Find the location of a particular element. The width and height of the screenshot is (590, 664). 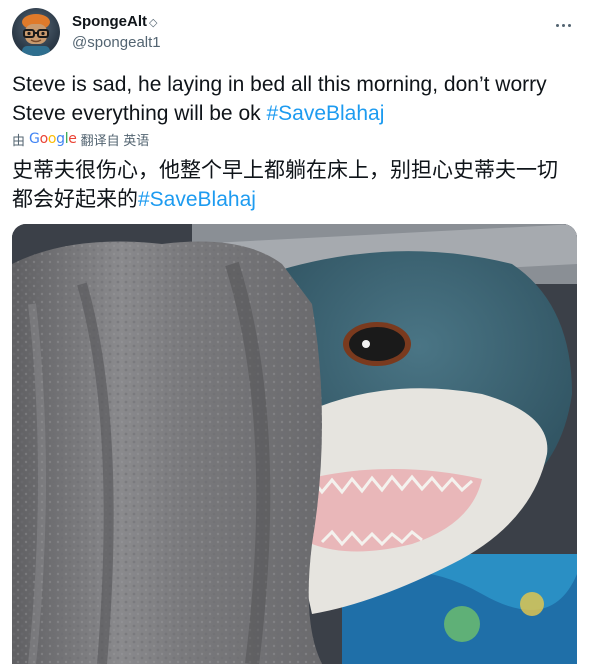

avatar-illustration is located at coordinates (36, 35).